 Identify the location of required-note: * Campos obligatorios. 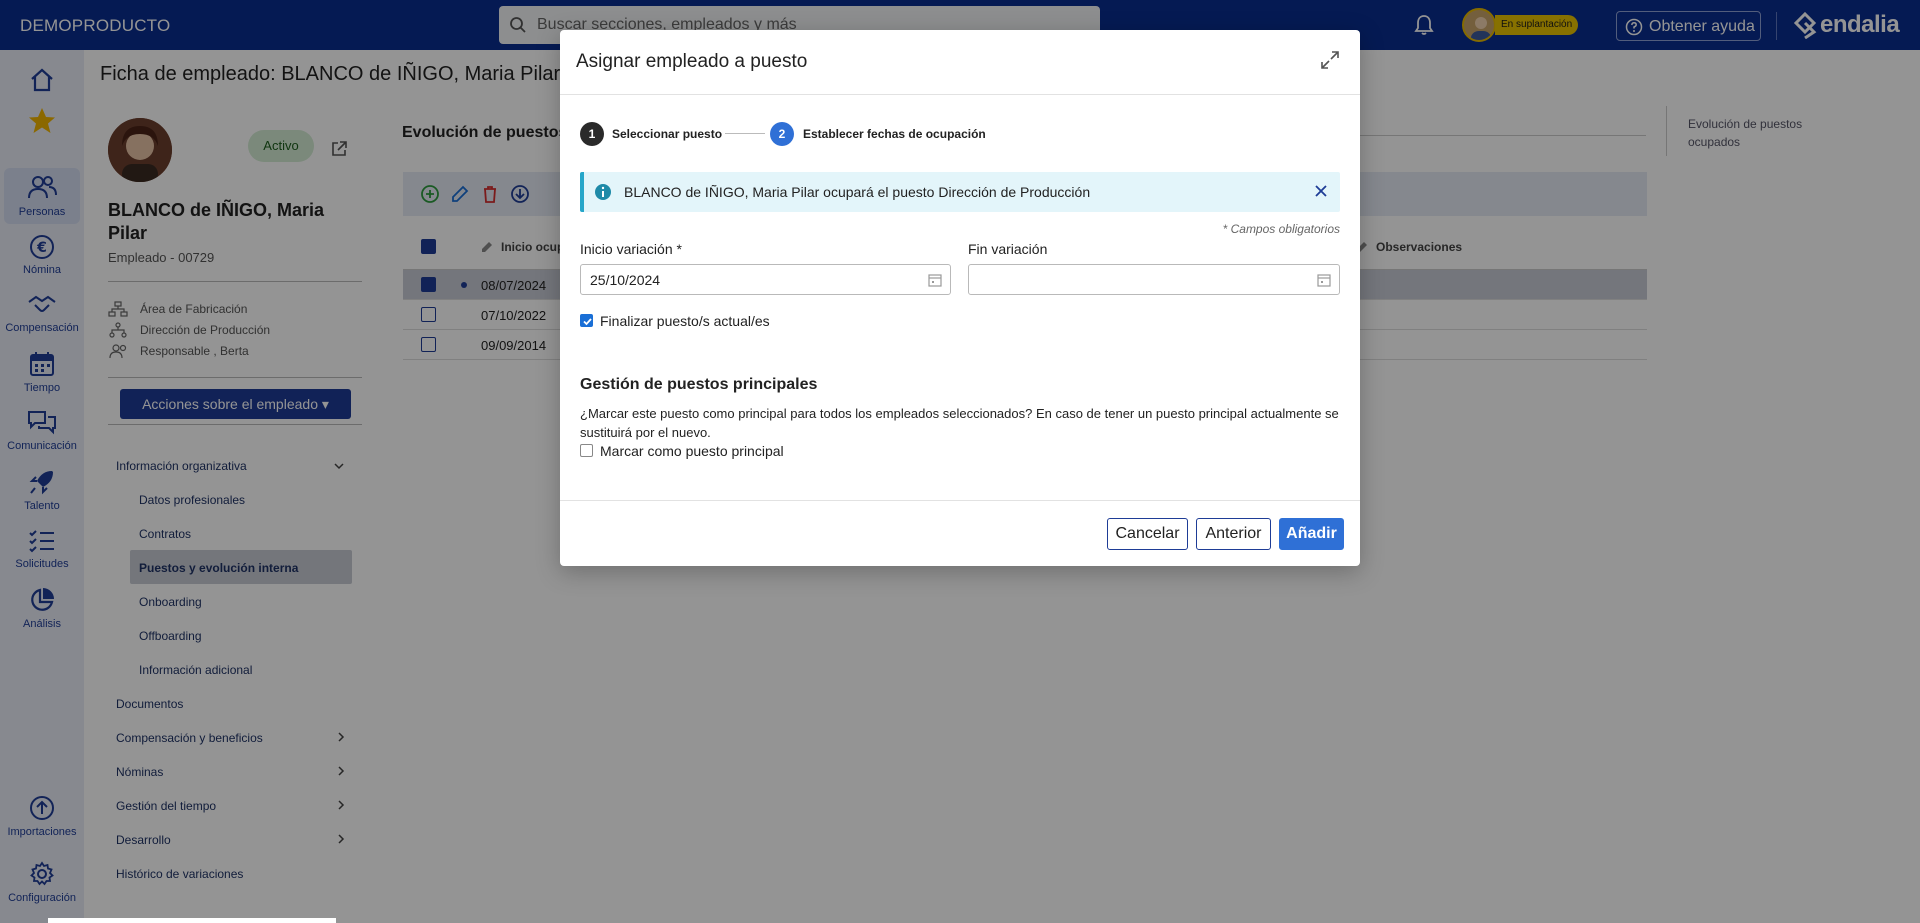
(1281, 229).